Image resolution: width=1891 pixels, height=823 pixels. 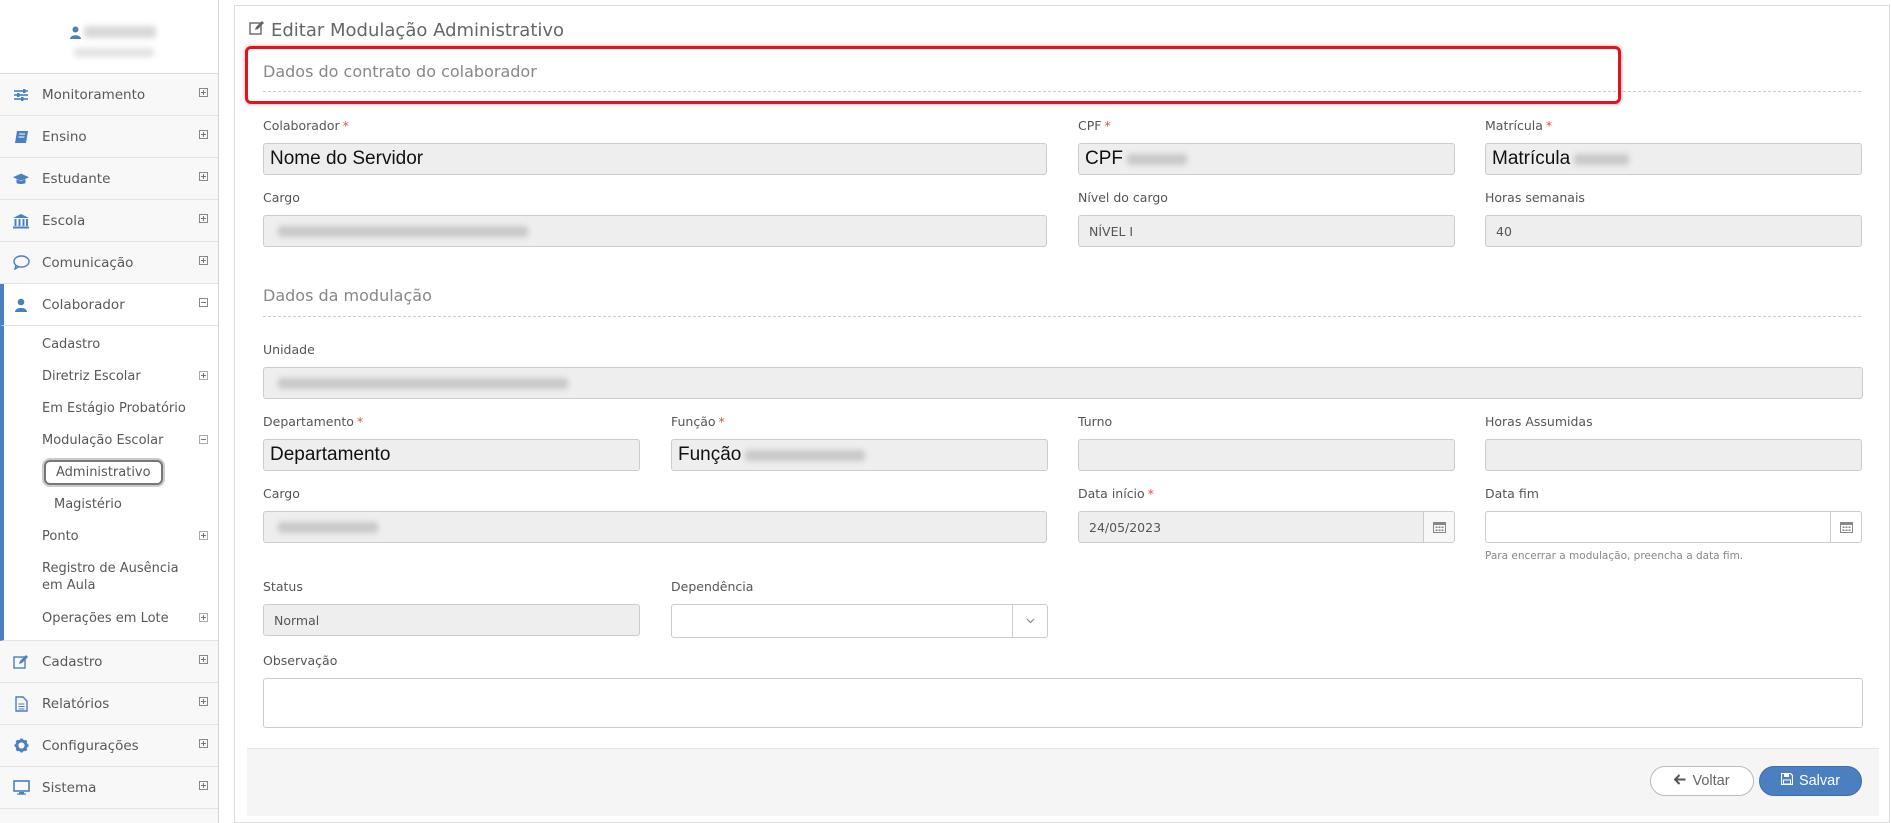 What do you see at coordinates (1125, 527) in the screenshot?
I see `data-inicio-value: 24/05/2023` at bounding box center [1125, 527].